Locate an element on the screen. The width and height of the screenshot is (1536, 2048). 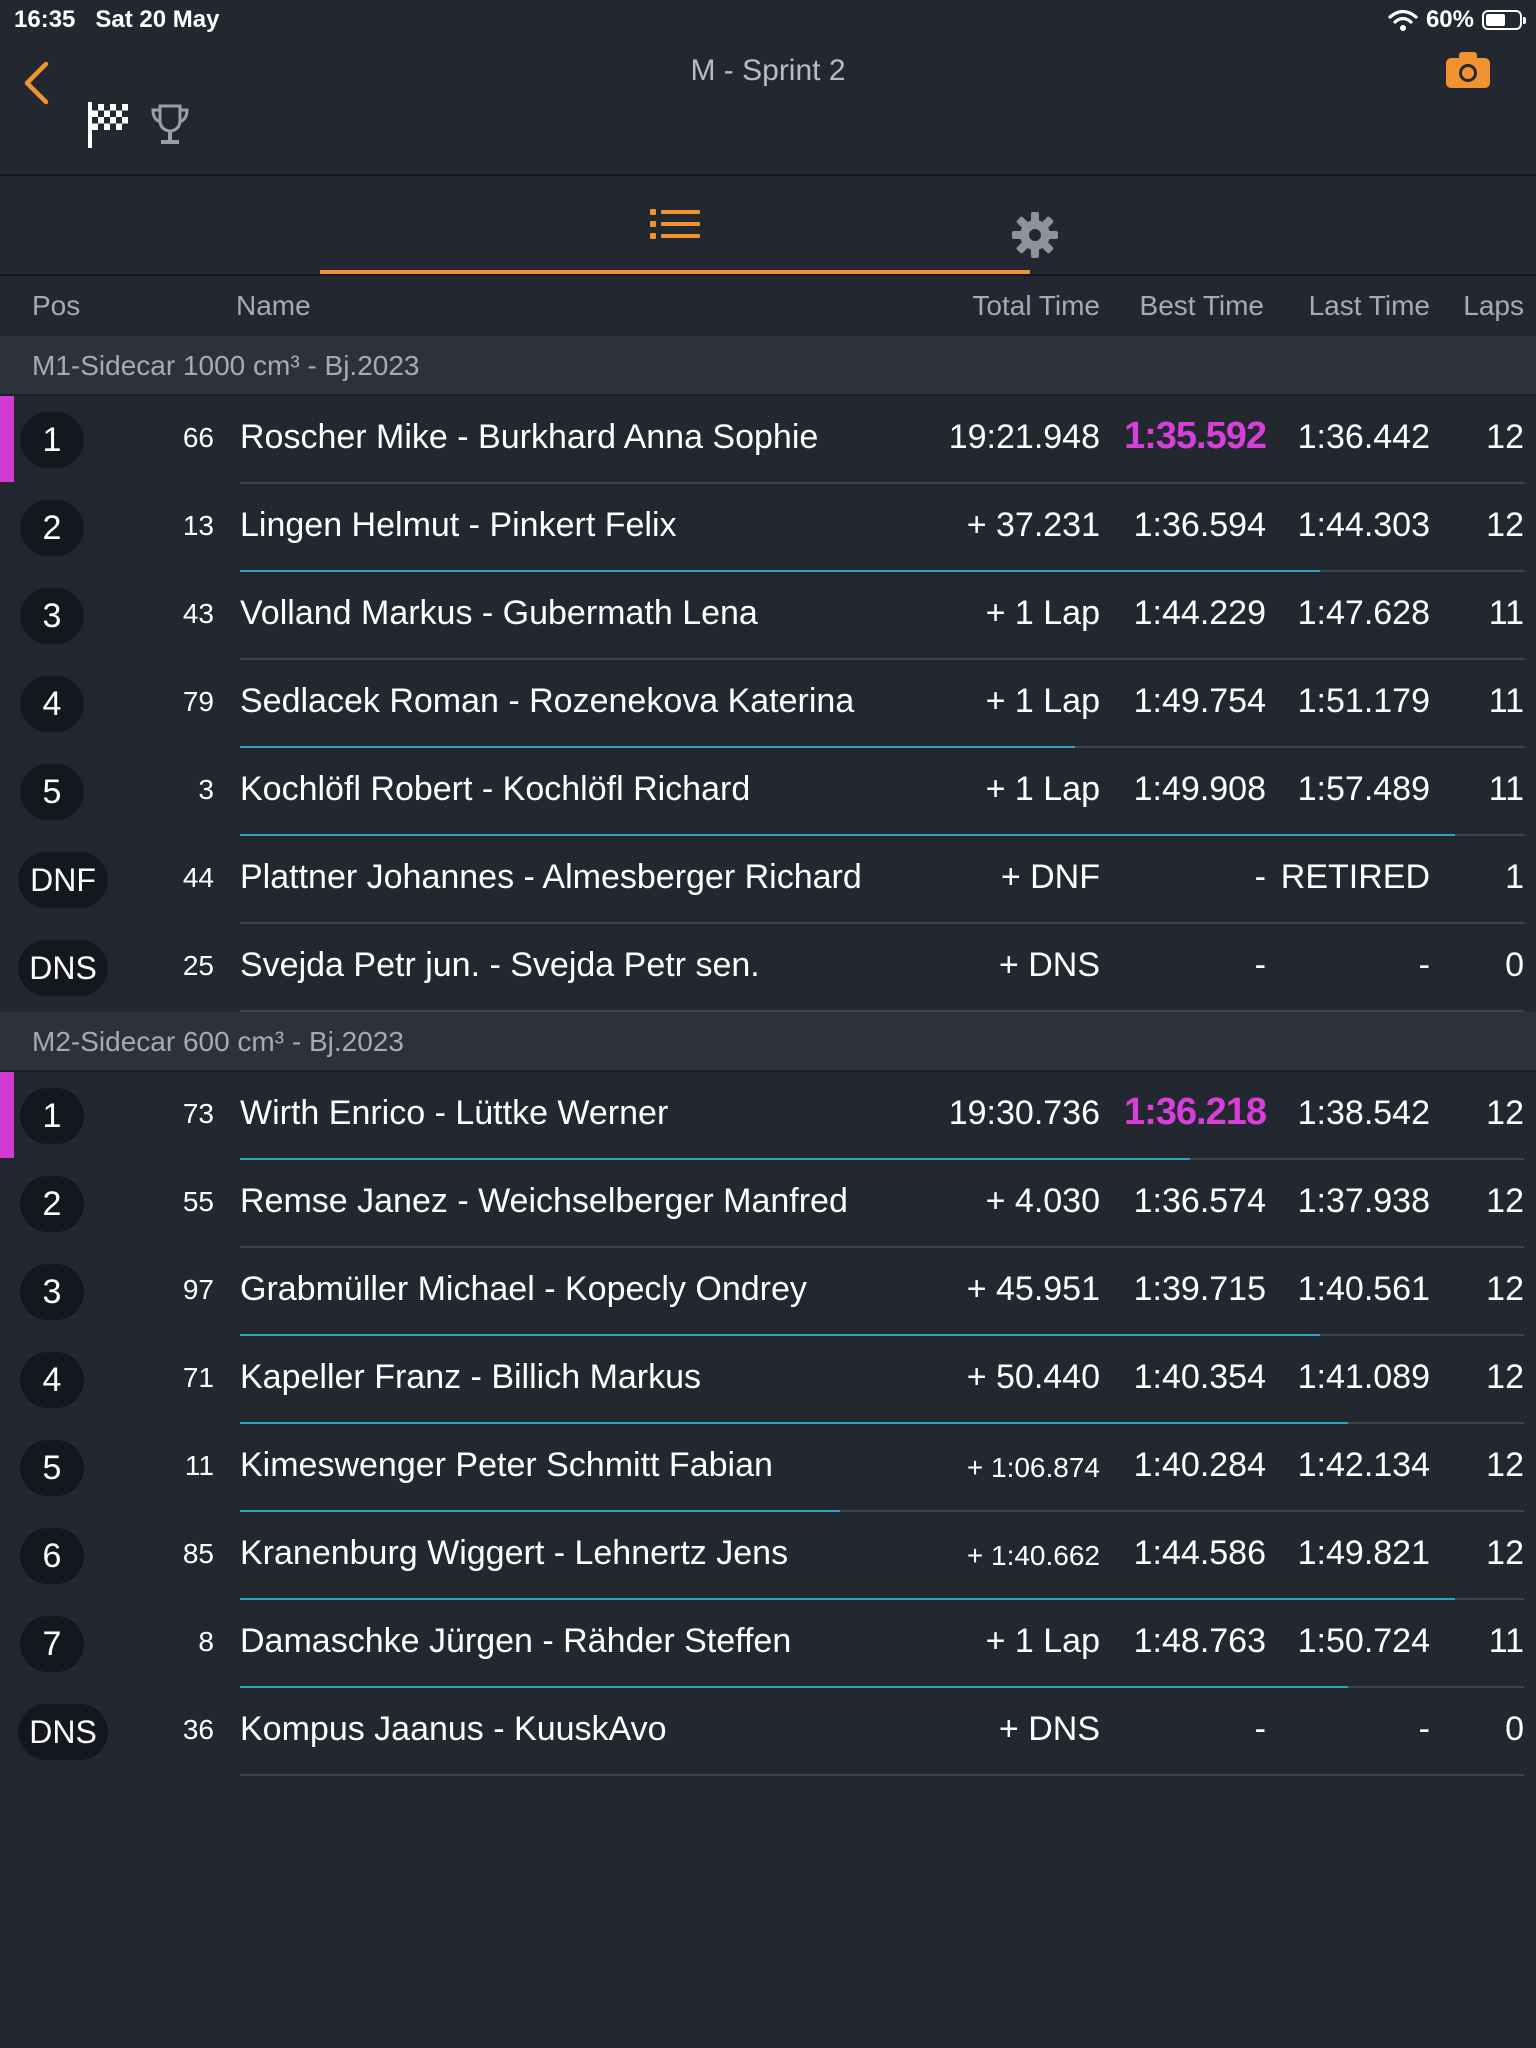
page-title: M - Sprint 2 is located at coordinates (768, 70).